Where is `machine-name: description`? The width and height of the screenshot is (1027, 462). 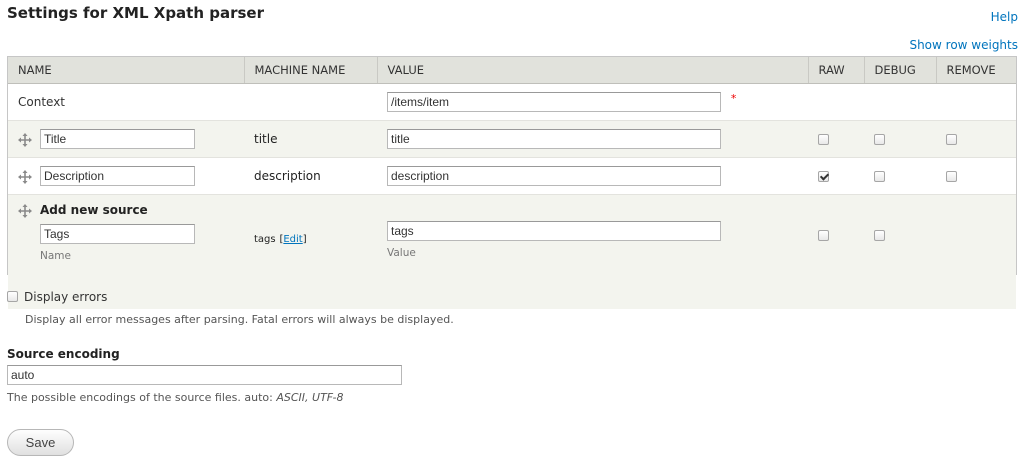 machine-name: description is located at coordinates (310, 176).